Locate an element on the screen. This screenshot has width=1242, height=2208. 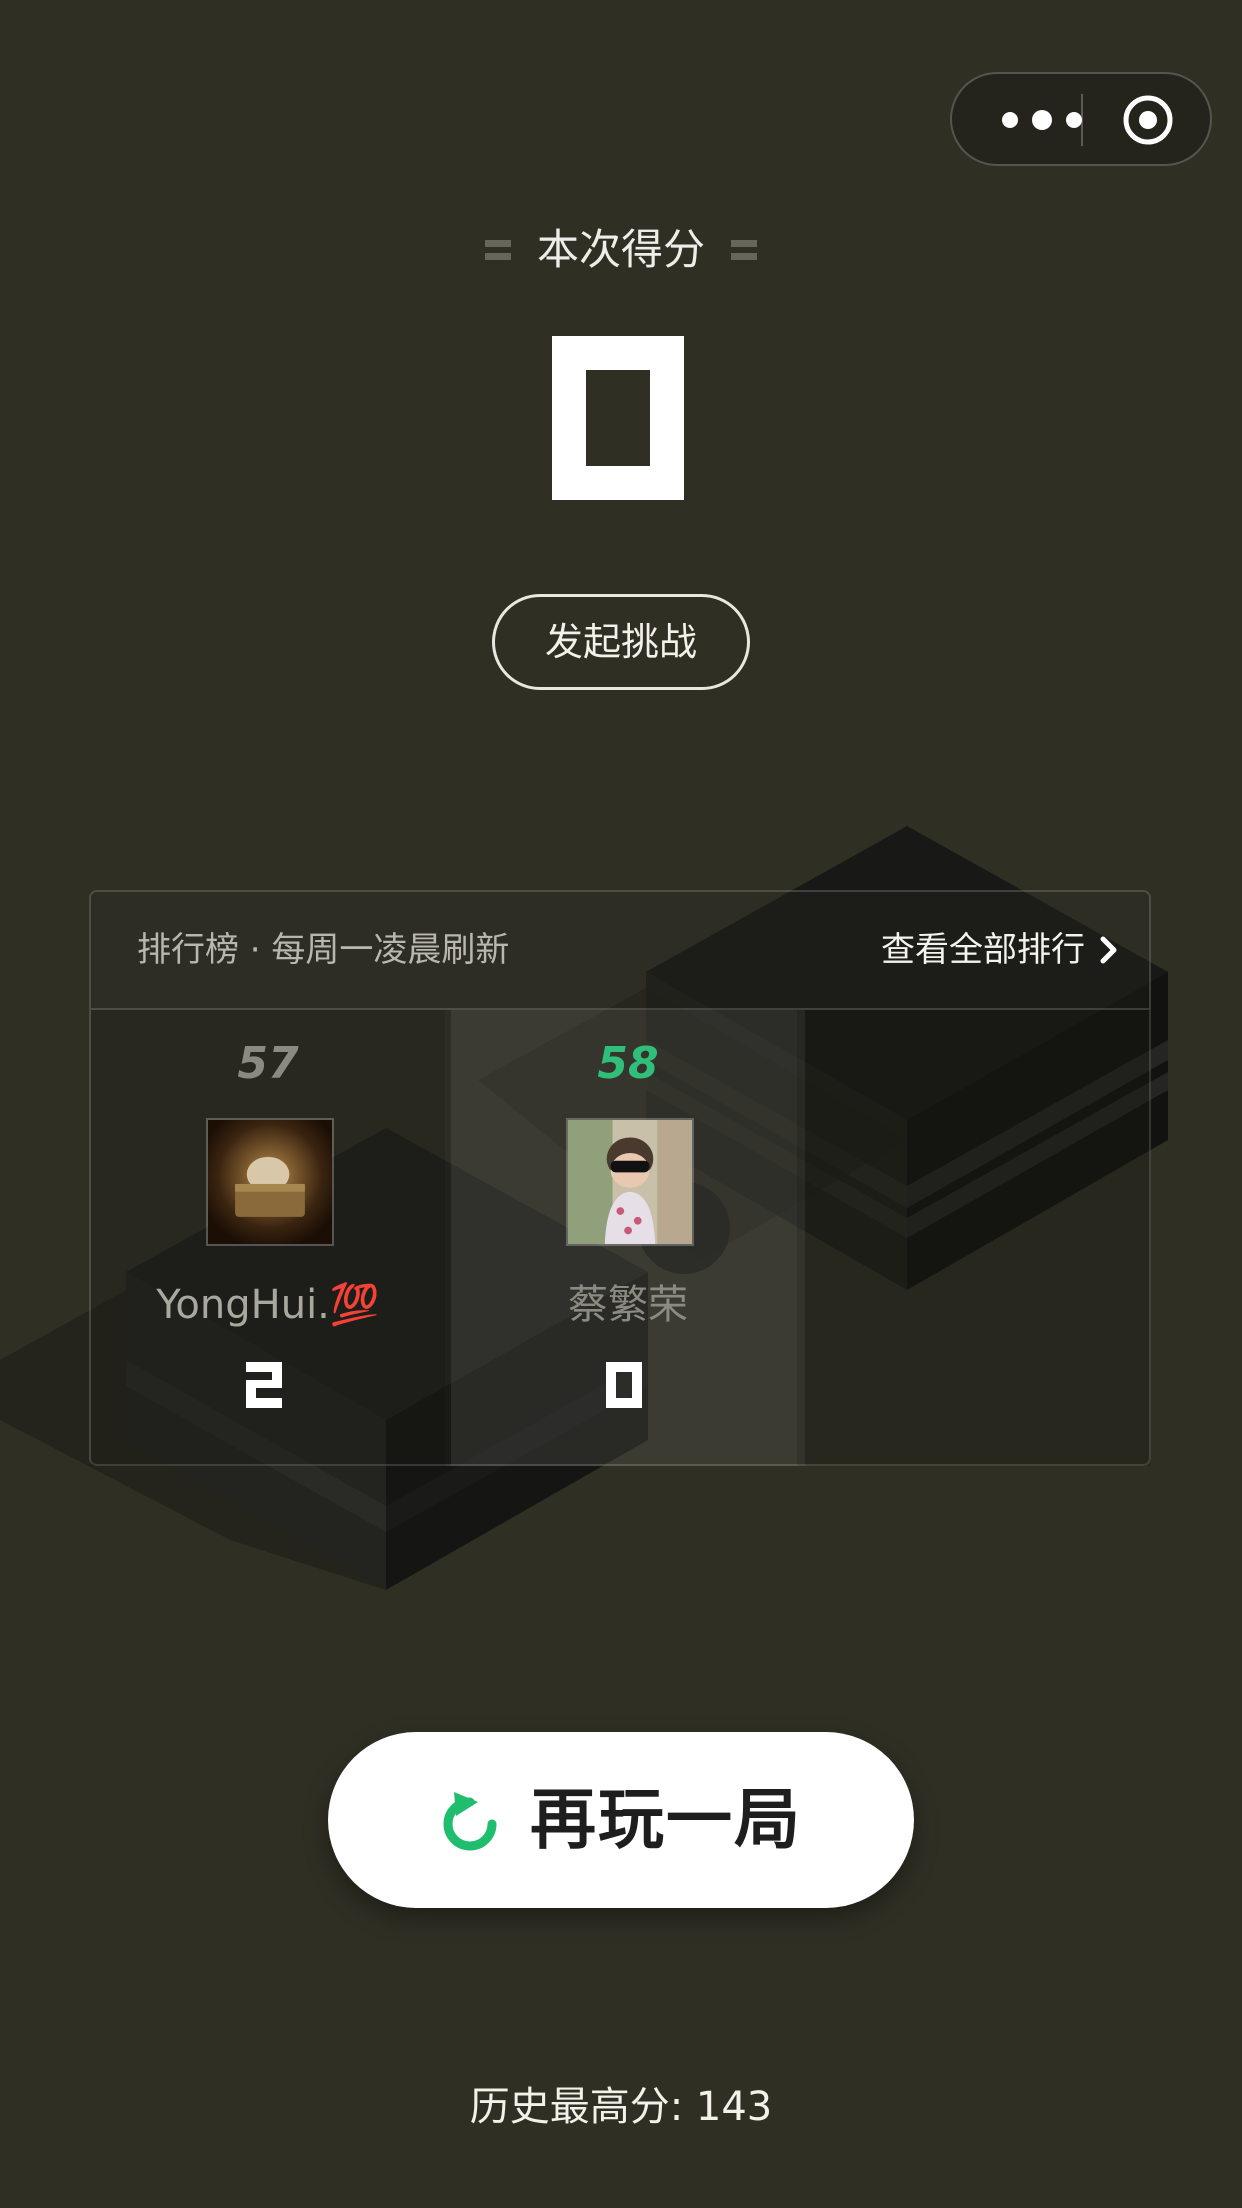
start-challenge-button: 发起挑战 is located at coordinates (621, 642).